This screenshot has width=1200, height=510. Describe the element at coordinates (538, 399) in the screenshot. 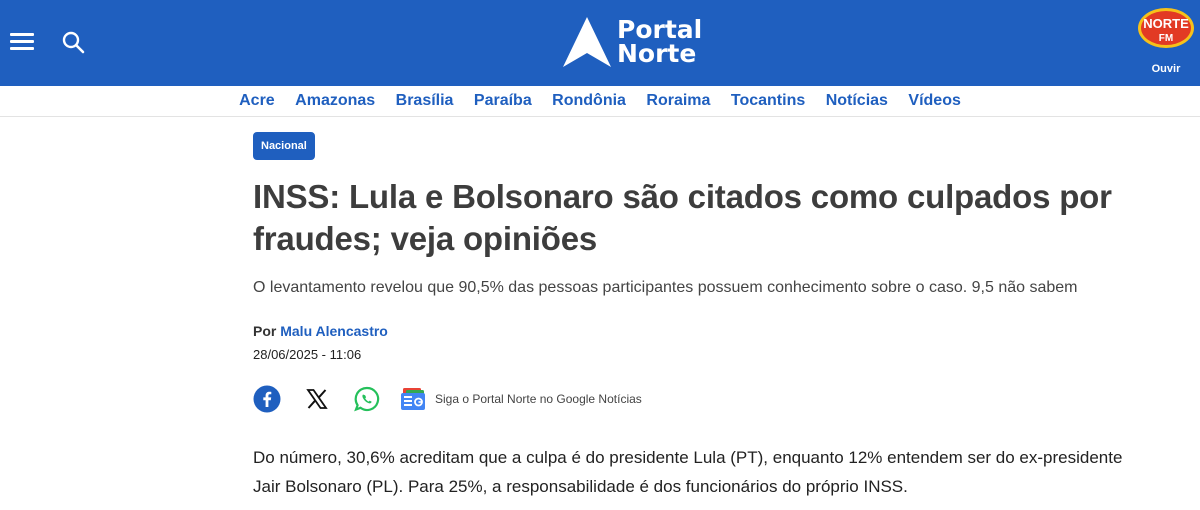

I see `google-news-label: Siga o Portal Norte no Google Notícias` at that location.